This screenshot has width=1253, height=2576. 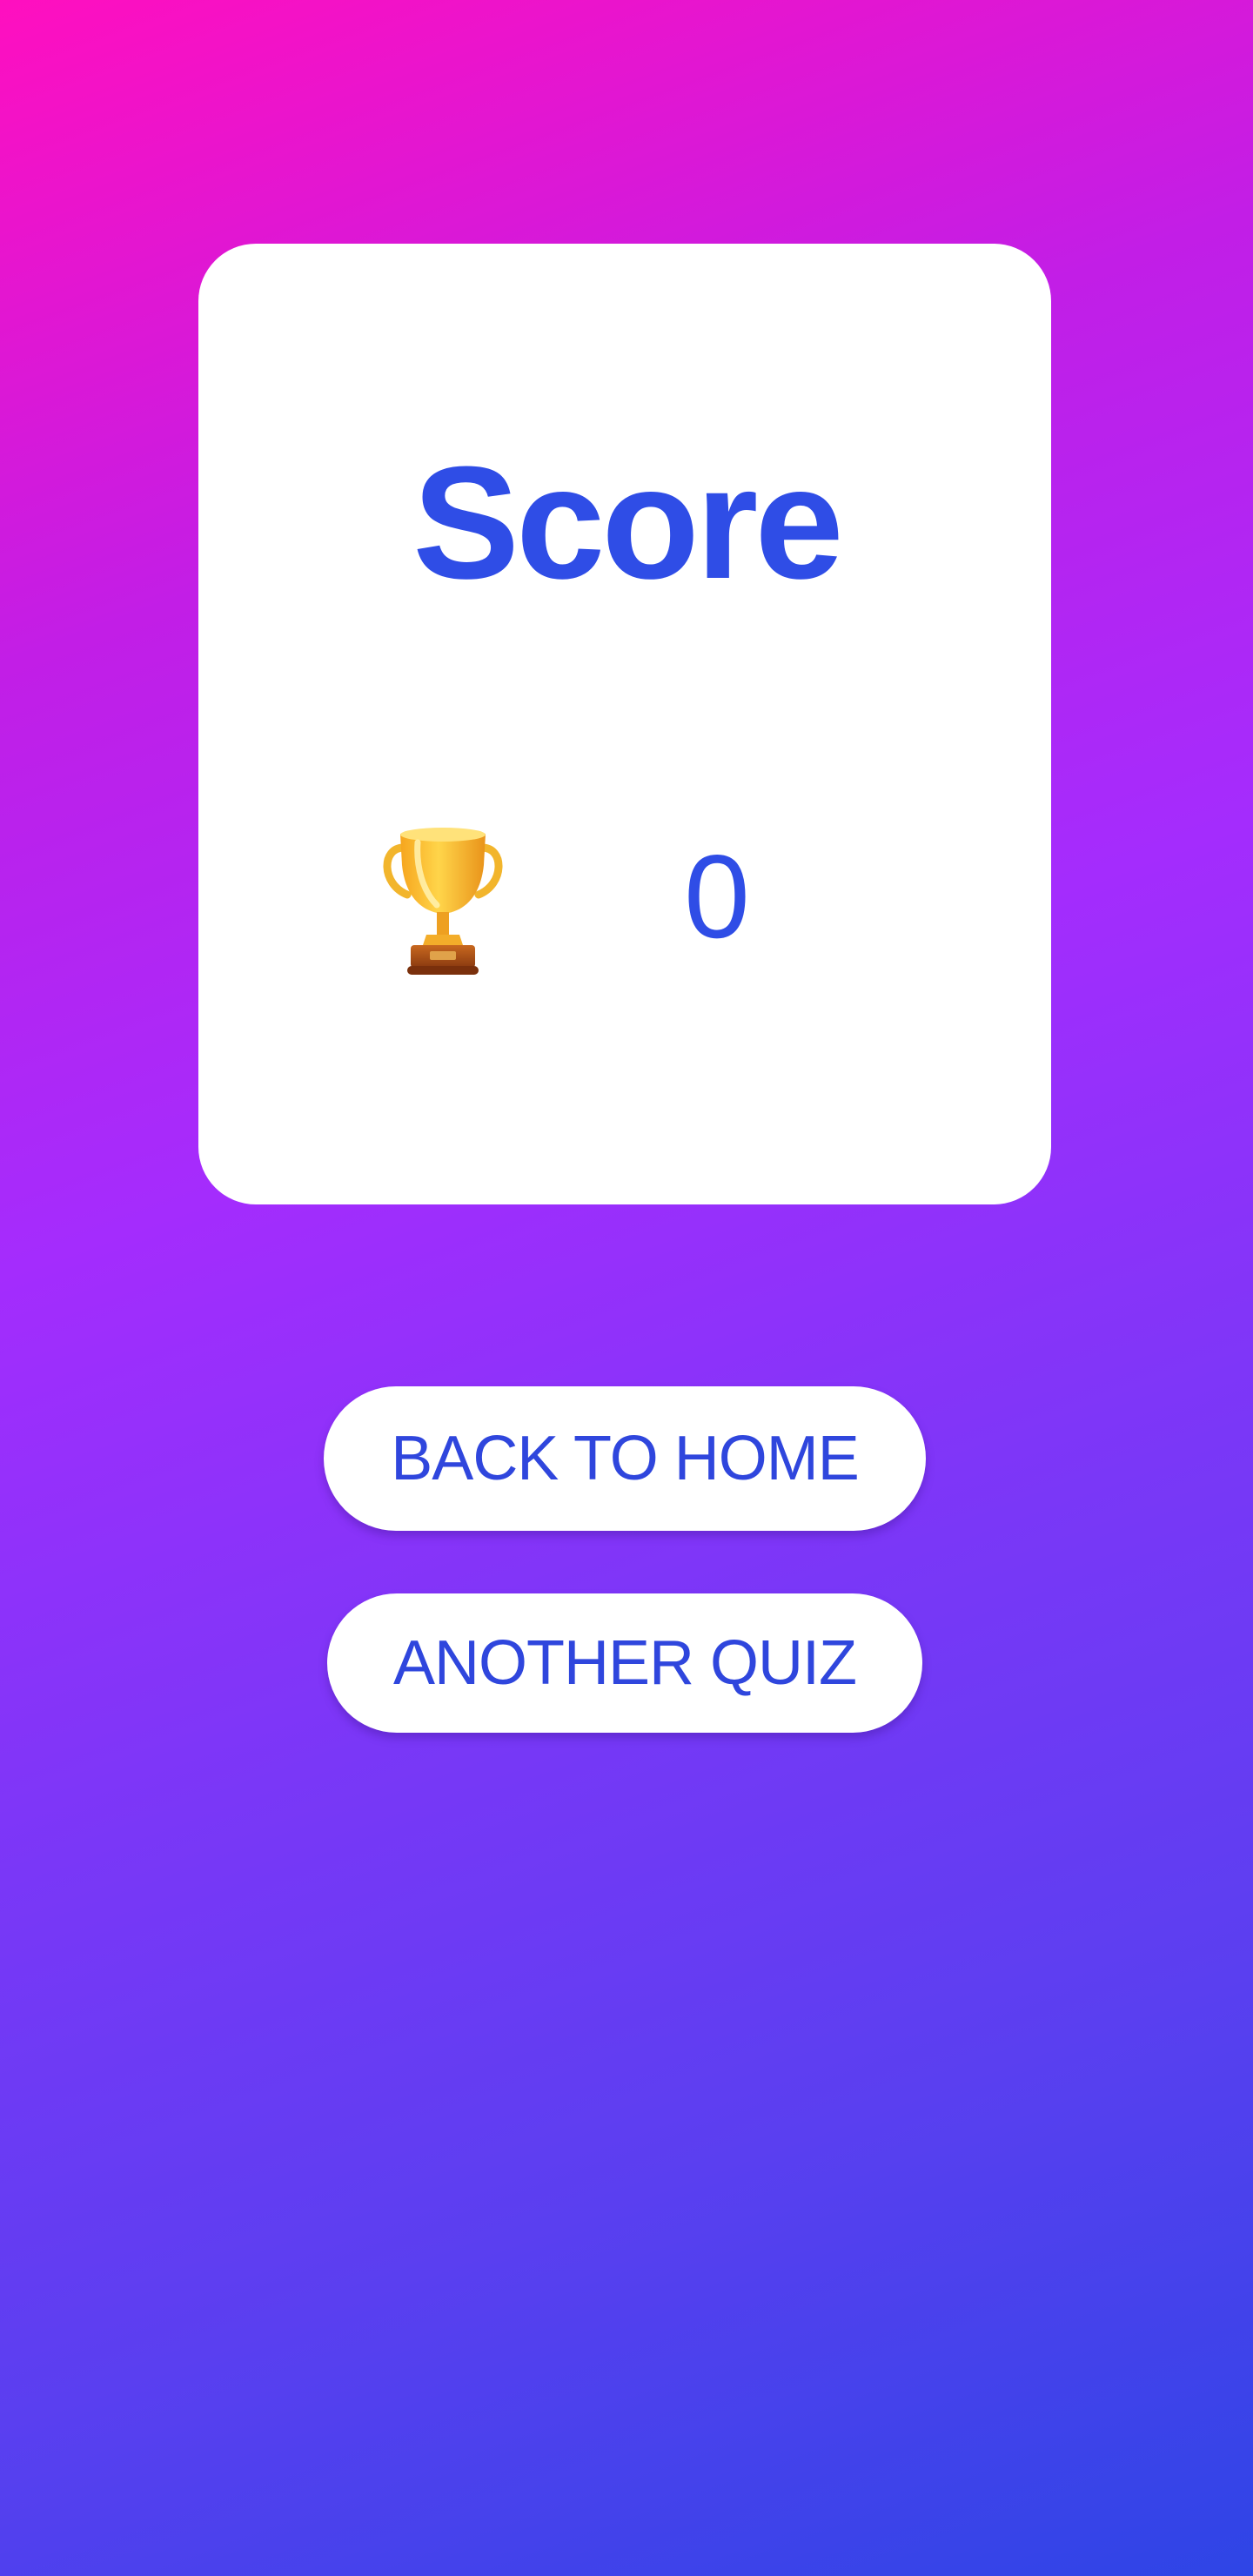 I want to click on score-value: 0, so click(x=717, y=897).